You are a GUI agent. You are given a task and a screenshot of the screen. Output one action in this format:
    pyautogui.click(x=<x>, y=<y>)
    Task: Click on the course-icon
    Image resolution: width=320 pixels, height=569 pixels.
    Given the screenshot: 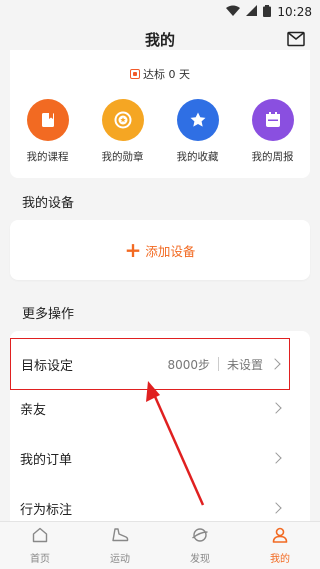 What is the action you would take?
    pyautogui.click(x=47, y=120)
    